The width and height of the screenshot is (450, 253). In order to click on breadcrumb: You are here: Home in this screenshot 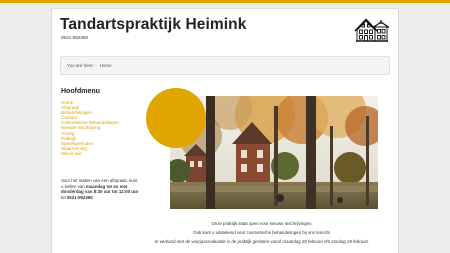, I will do `click(225, 65)`.